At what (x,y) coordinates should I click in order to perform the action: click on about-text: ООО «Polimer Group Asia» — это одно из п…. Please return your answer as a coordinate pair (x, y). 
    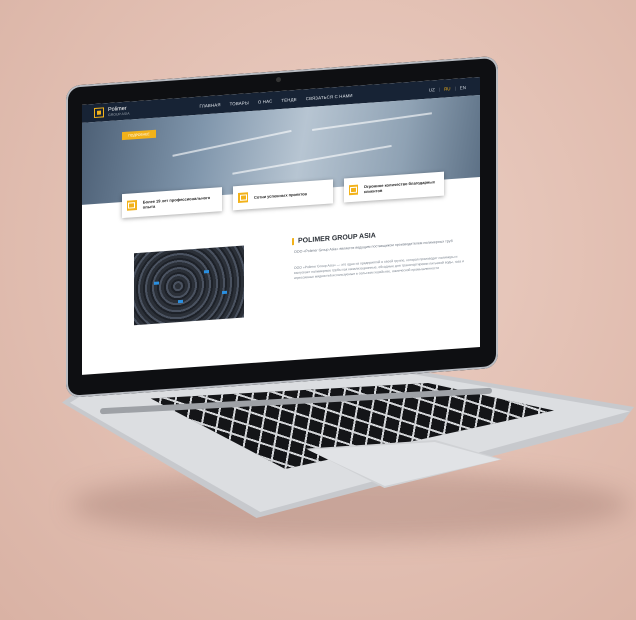
    Looking at the image, I should click on (379, 267).